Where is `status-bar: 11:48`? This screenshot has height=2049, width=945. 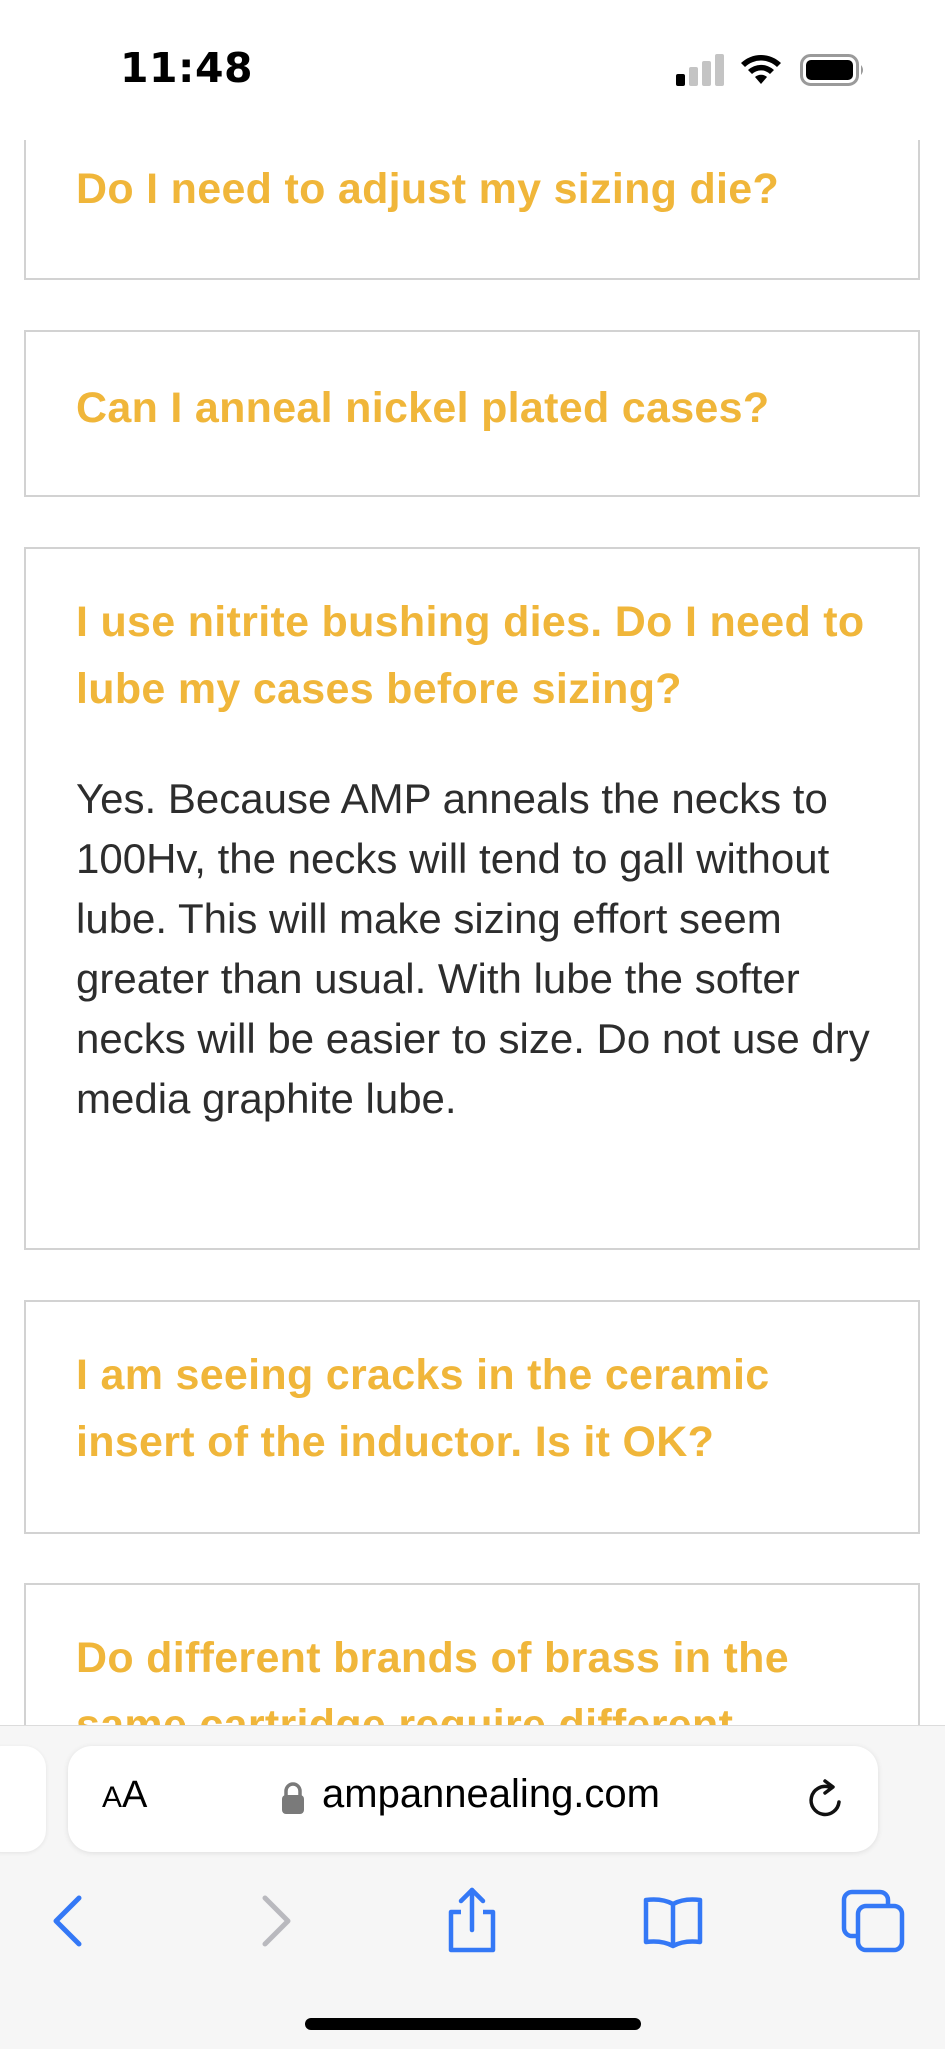
status-bar: 11:48 is located at coordinates (472, 70).